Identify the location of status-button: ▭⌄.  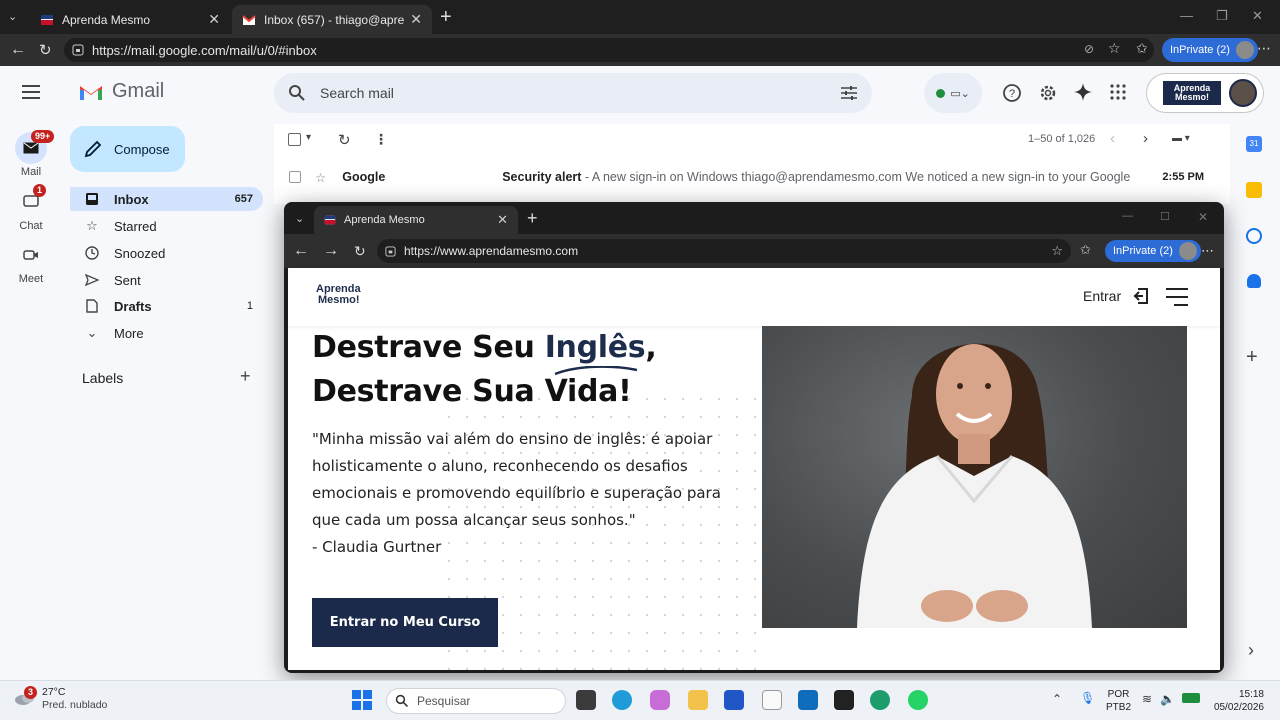
(953, 93).